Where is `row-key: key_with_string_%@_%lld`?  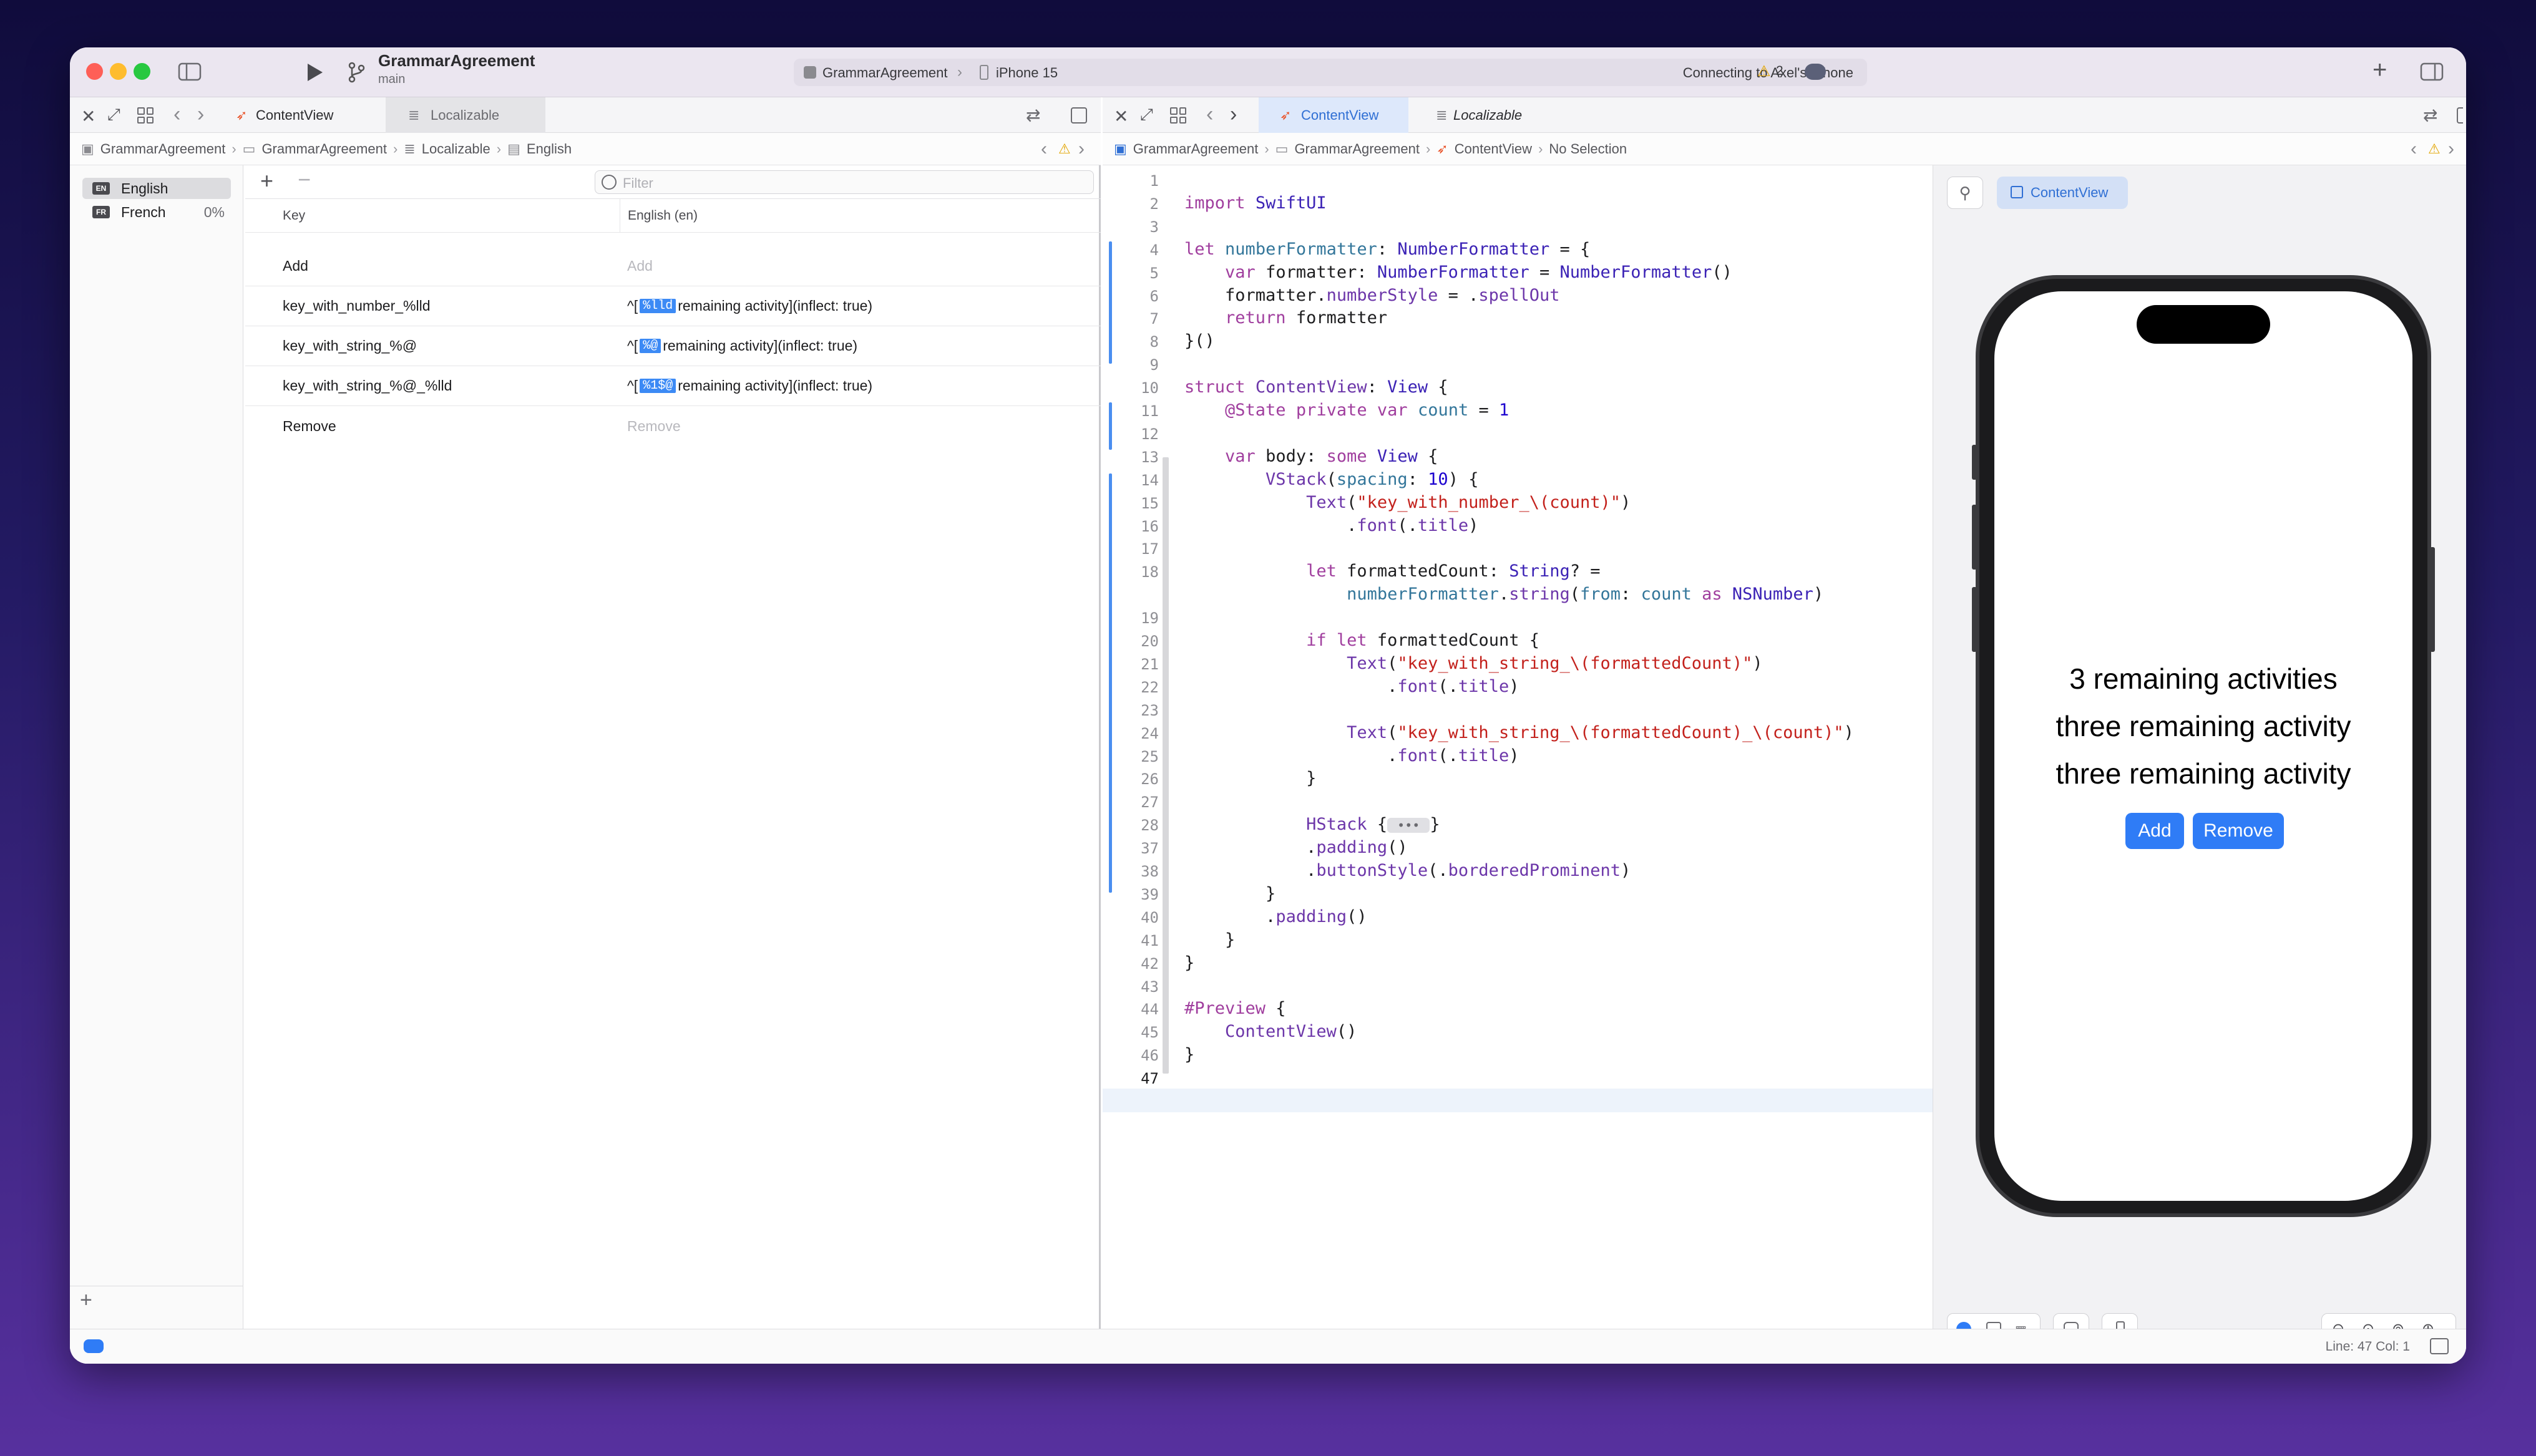 row-key: key_with_string_%@_%lld is located at coordinates (368, 386).